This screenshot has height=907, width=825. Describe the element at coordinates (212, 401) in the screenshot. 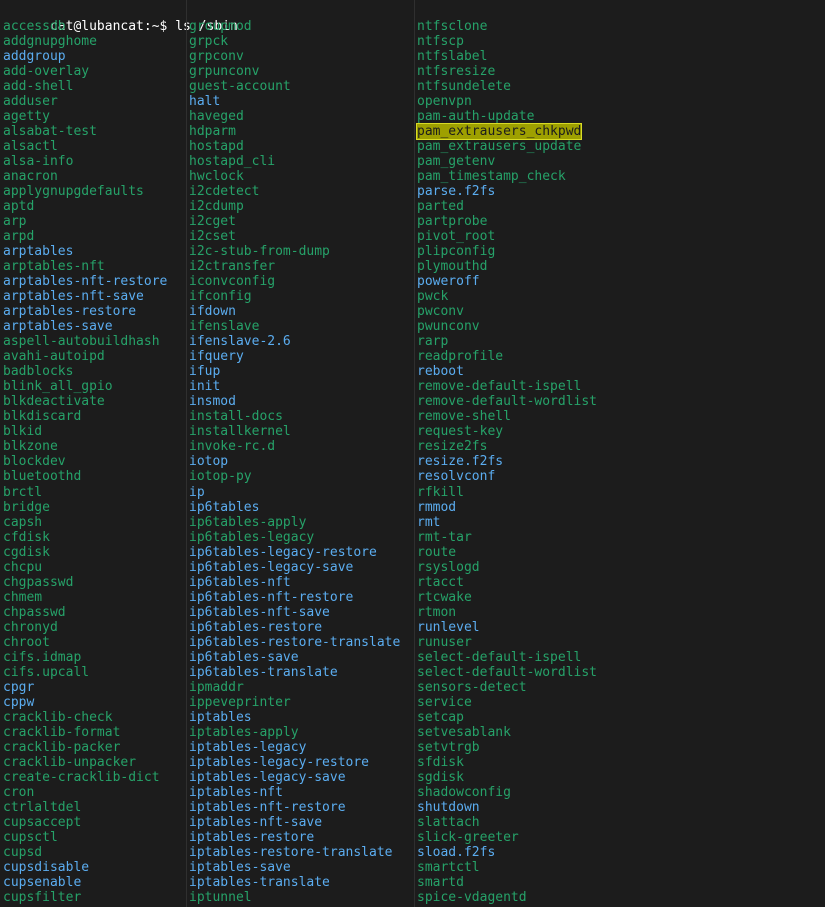

I see `ls-entry-symlink: insmod` at that location.